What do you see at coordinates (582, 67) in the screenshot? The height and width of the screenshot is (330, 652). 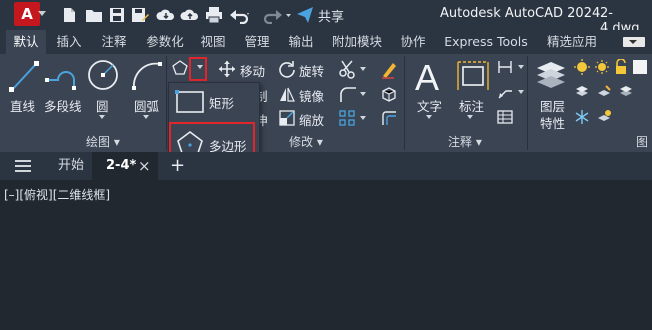 I see `layer-on-bulb-icon` at bounding box center [582, 67].